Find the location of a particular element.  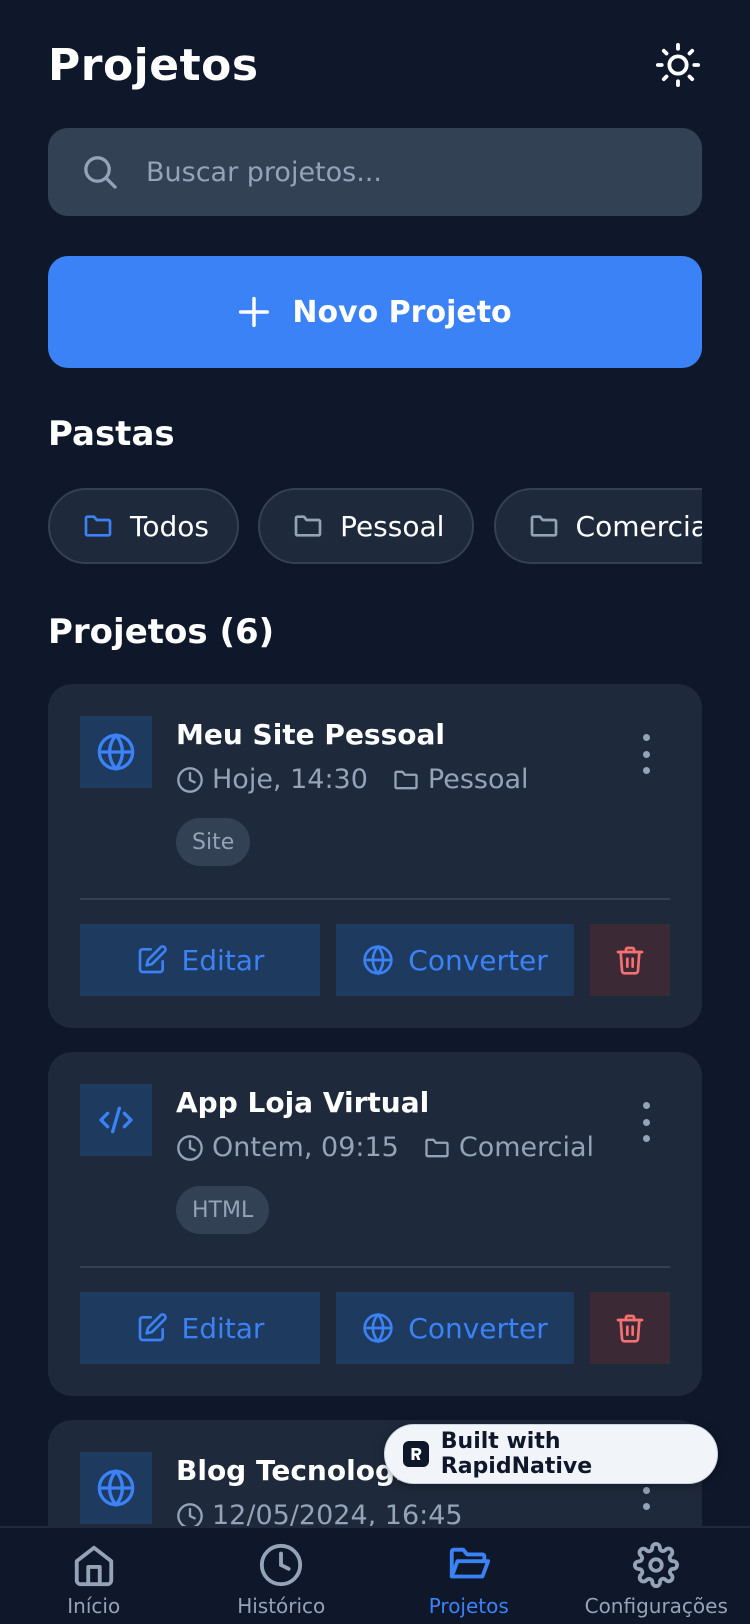

built-with-badge: Built with RapidNative is located at coordinates (551, 1454).